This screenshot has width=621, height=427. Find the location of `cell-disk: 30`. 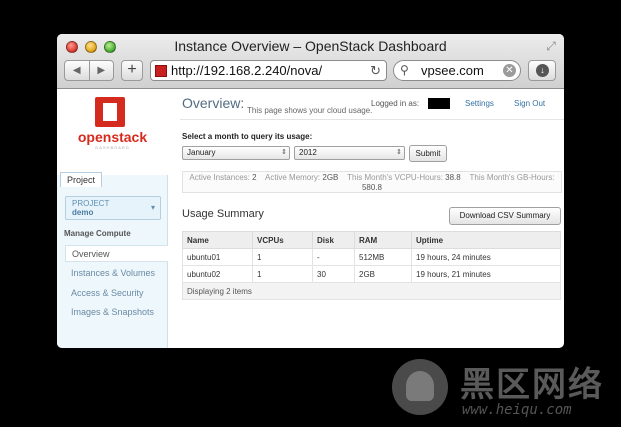

cell-disk: 30 is located at coordinates (333, 274).